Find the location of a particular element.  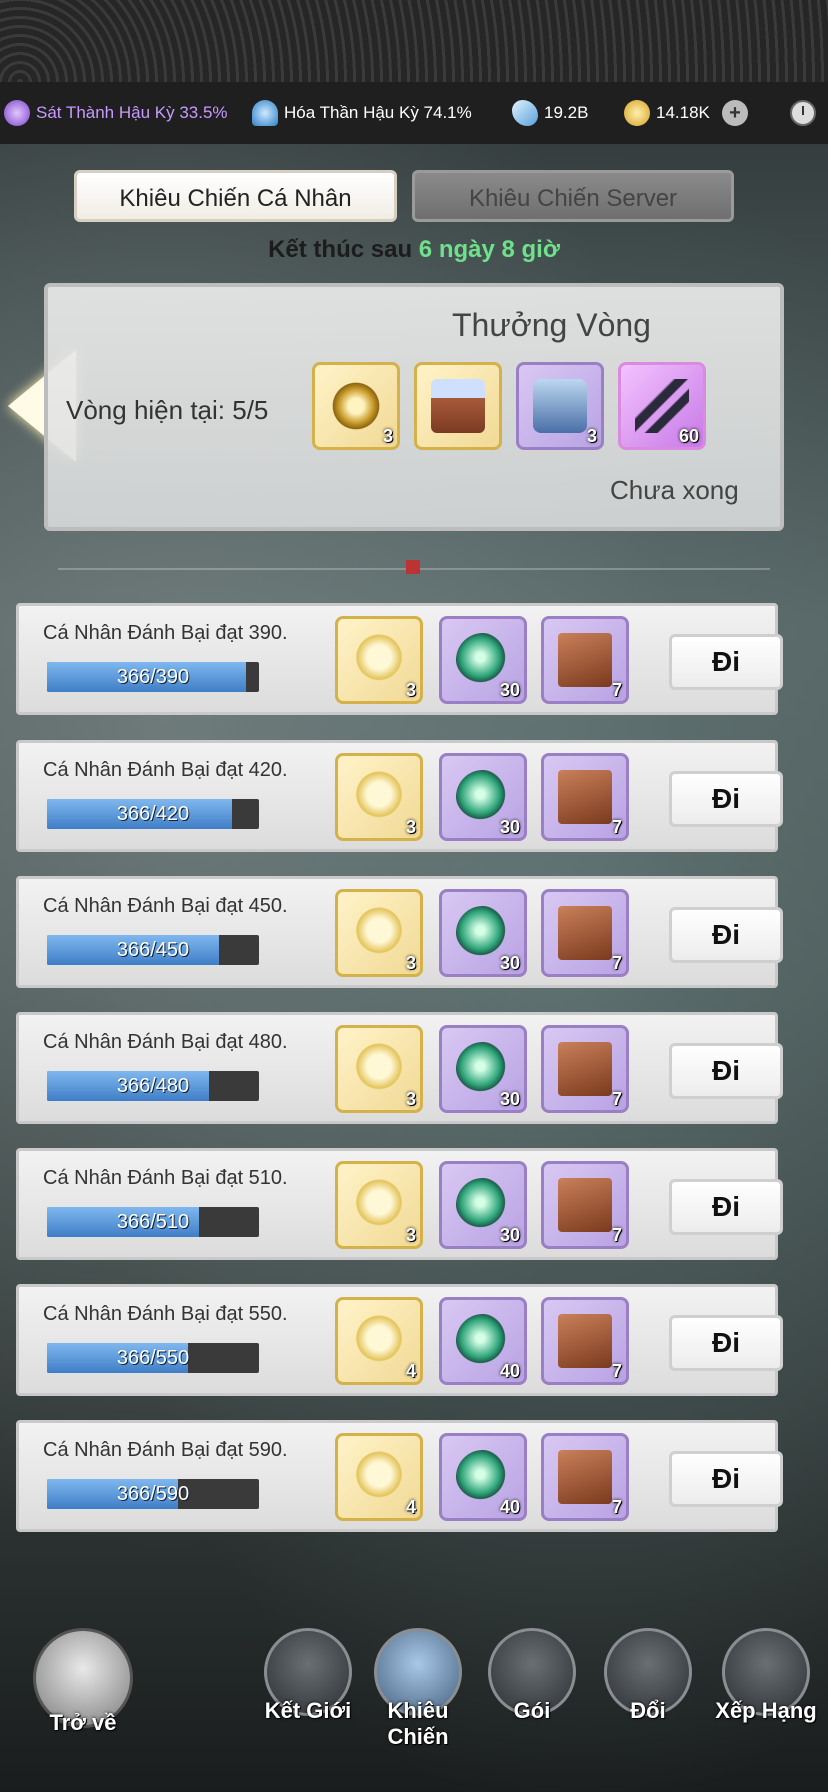

task-description: Cá Nhân Đánh Bại đạt 510. is located at coordinates (165, 1178).